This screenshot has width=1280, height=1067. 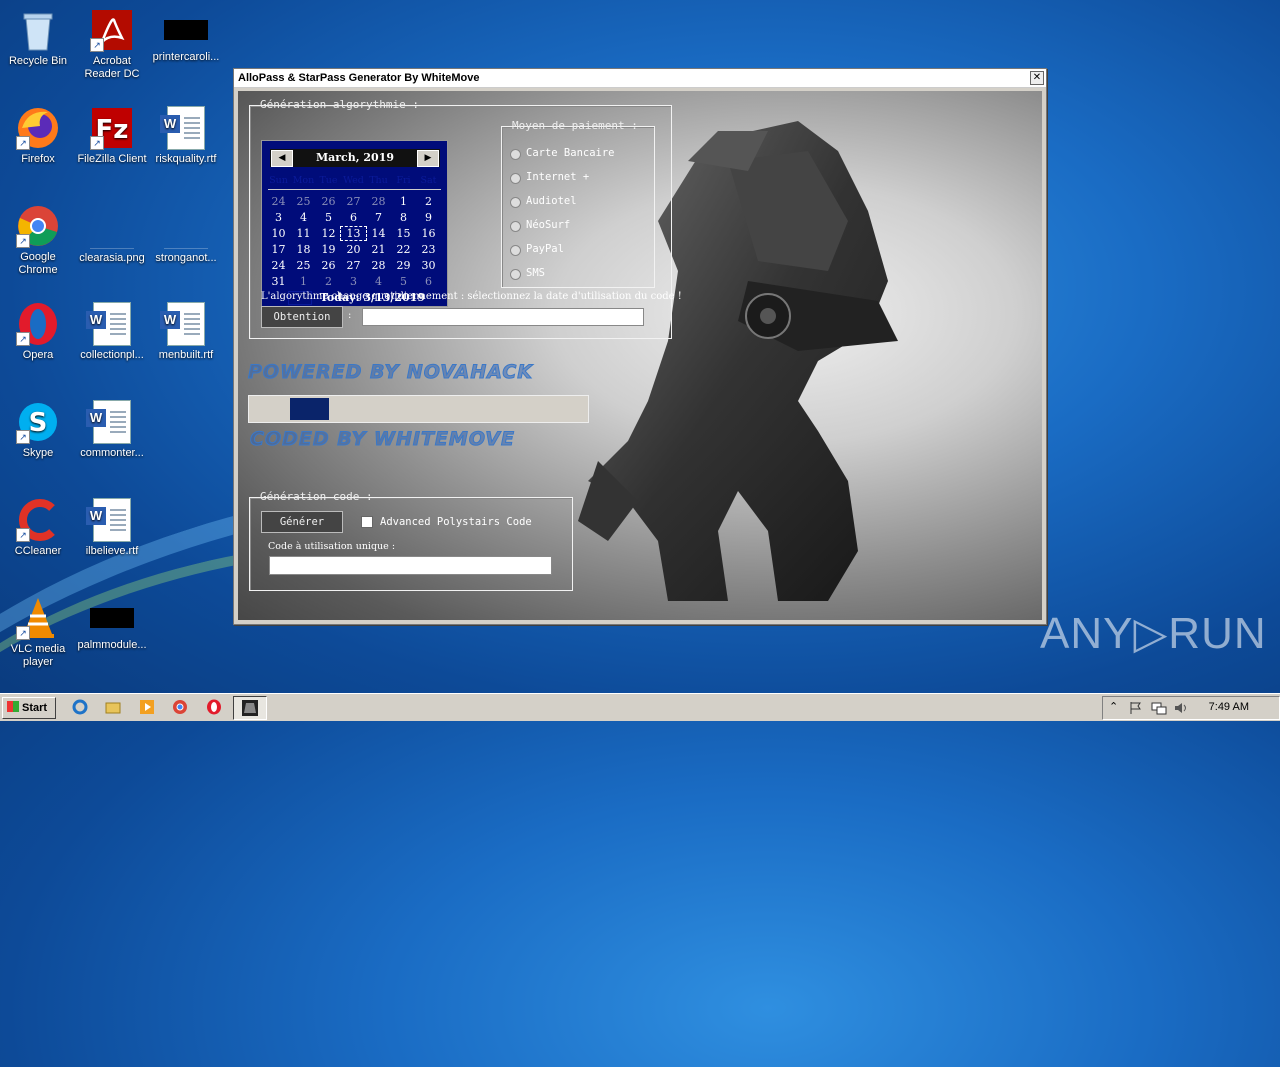 I want to click on generate-button: Générer, so click(x=302, y=522).